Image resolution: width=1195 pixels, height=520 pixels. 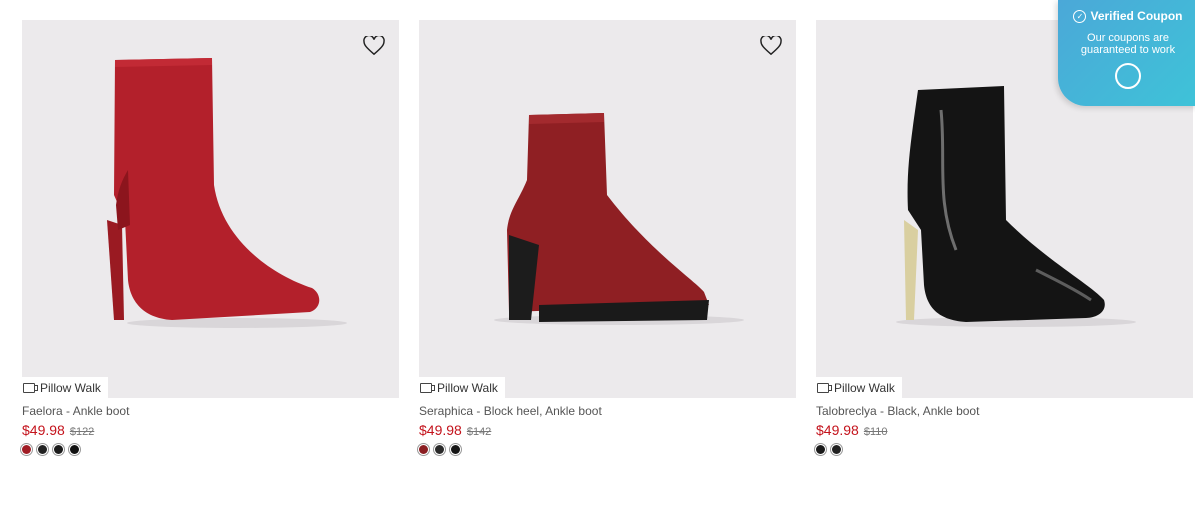 What do you see at coordinates (227, 193) in the screenshot?
I see `red-stiletto-boot-image` at bounding box center [227, 193].